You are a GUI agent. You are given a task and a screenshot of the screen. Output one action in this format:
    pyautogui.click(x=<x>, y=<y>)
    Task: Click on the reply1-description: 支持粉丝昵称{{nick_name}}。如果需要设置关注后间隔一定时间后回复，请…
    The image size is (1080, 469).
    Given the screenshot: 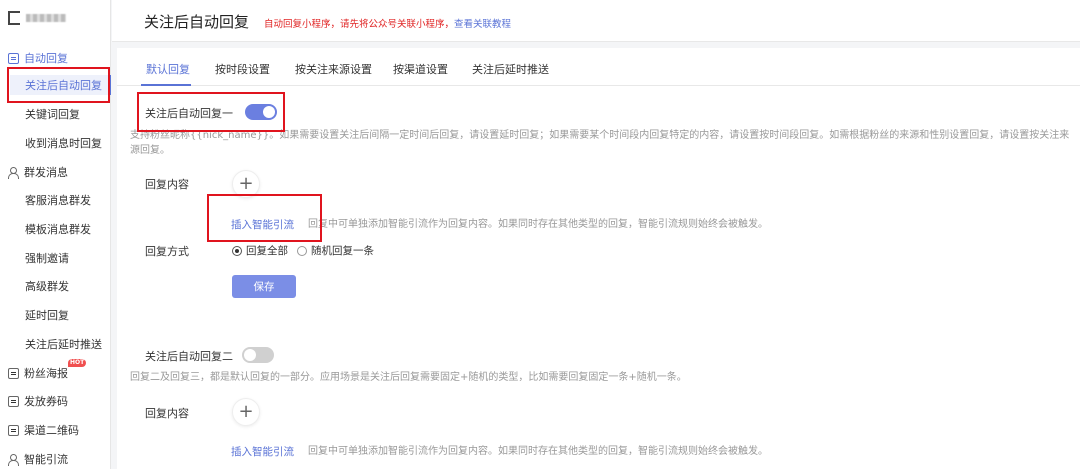 What is the action you would take?
    pyautogui.click(x=600, y=143)
    